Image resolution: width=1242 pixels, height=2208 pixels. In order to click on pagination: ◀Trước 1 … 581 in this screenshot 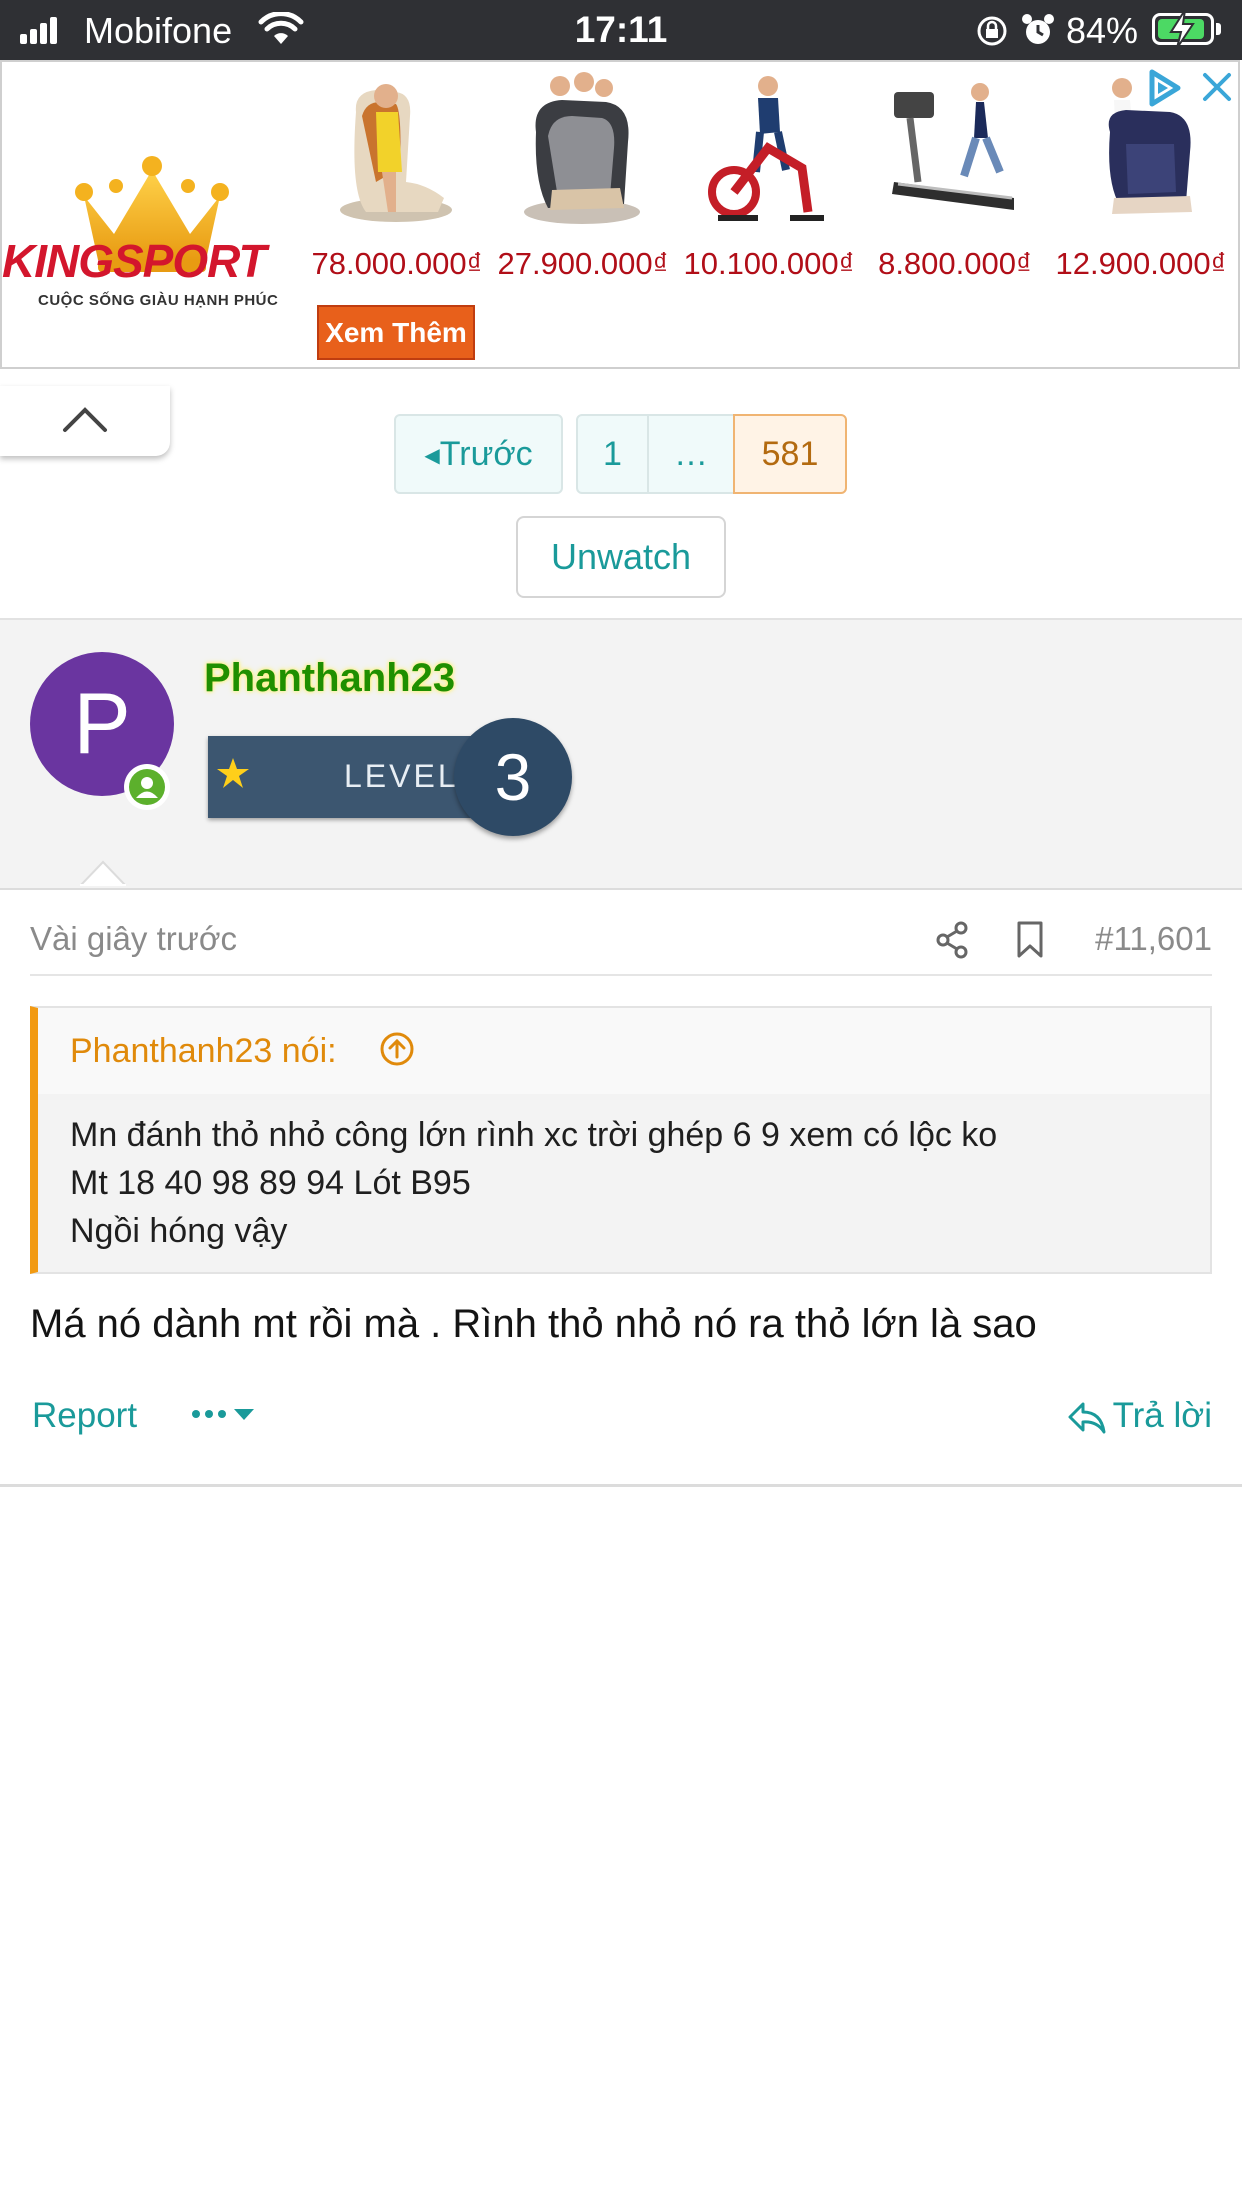, I will do `click(621, 455)`.